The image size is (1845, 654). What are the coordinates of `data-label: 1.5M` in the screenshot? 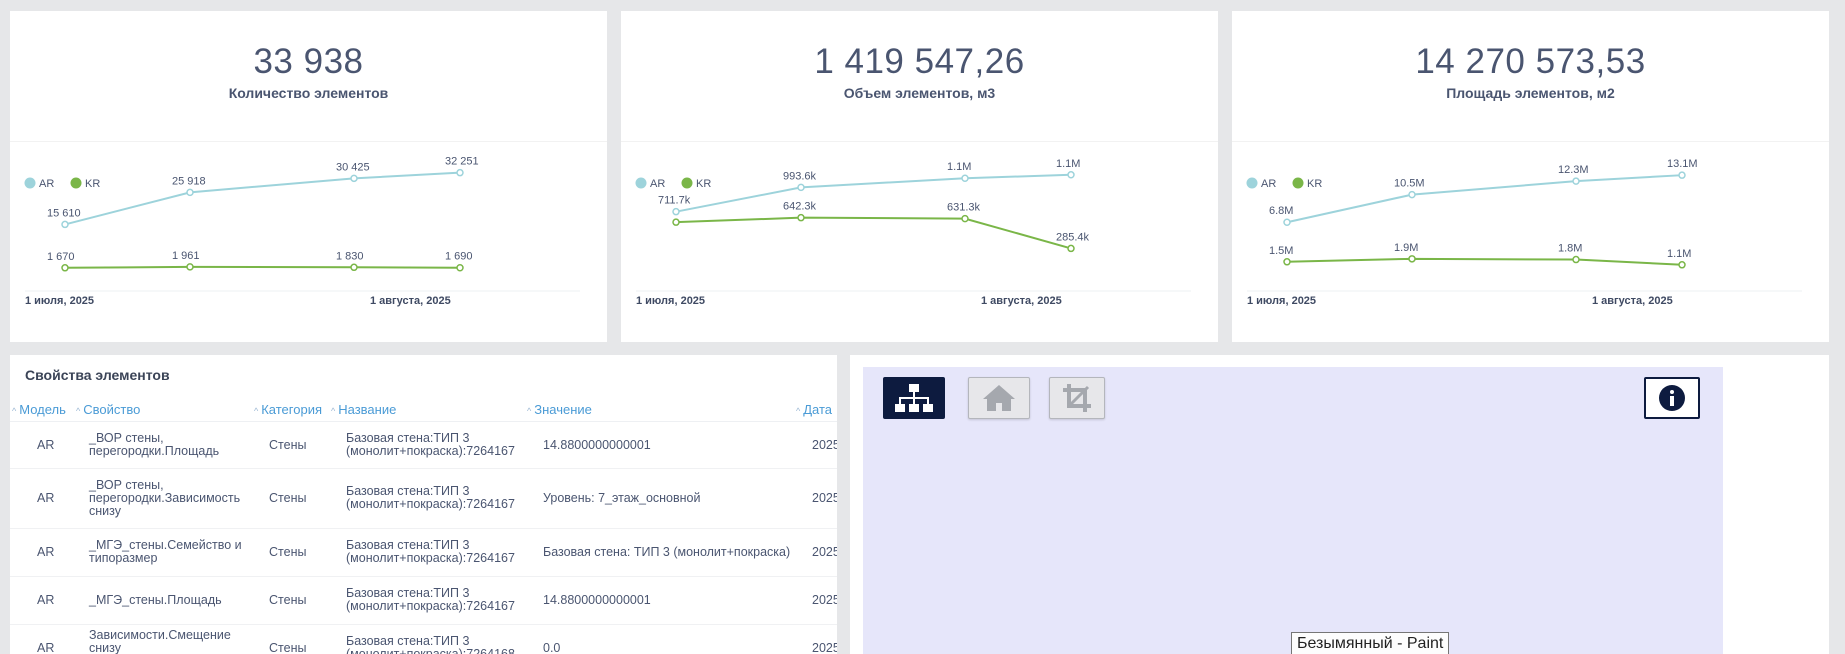 It's located at (1281, 251).